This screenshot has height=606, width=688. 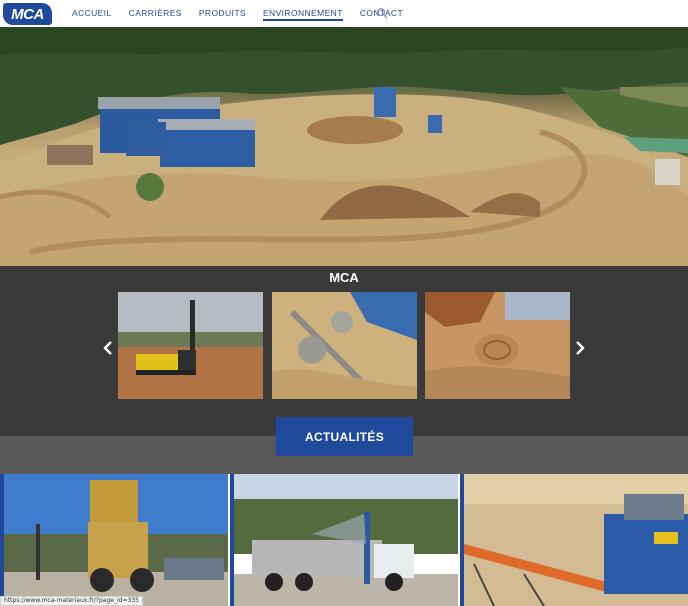 What do you see at coordinates (382, 13) in the screenshot?
I see `search-icon` at bounding box center [382, 13].